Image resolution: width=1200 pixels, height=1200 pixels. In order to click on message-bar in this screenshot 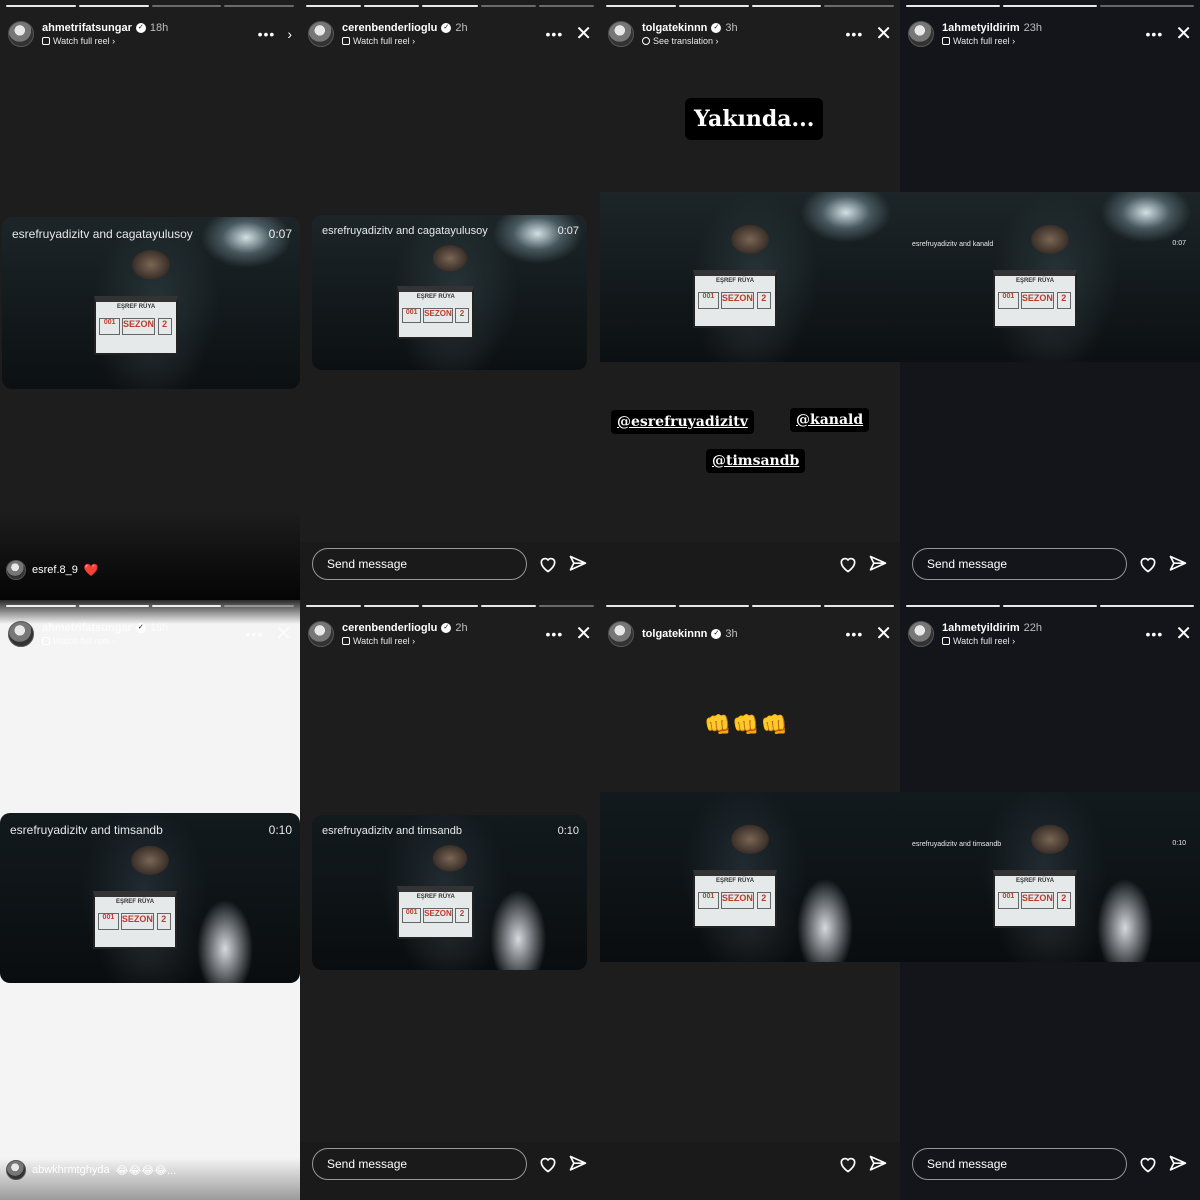, I will do `click(750, 571)`.